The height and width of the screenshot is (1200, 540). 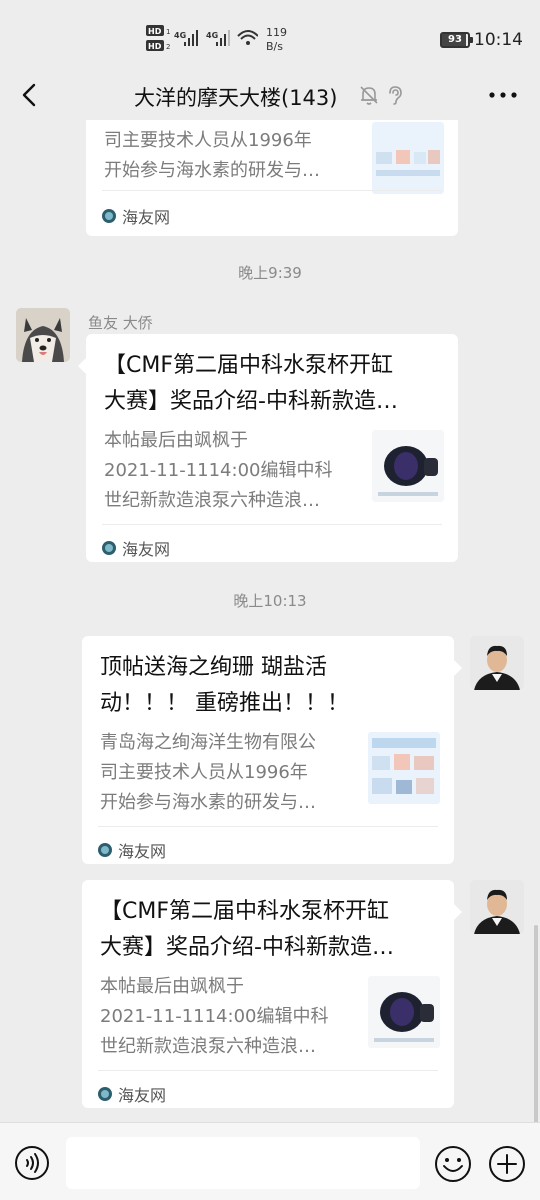 I want to click on input-bar, so click(x=270, y=1161).